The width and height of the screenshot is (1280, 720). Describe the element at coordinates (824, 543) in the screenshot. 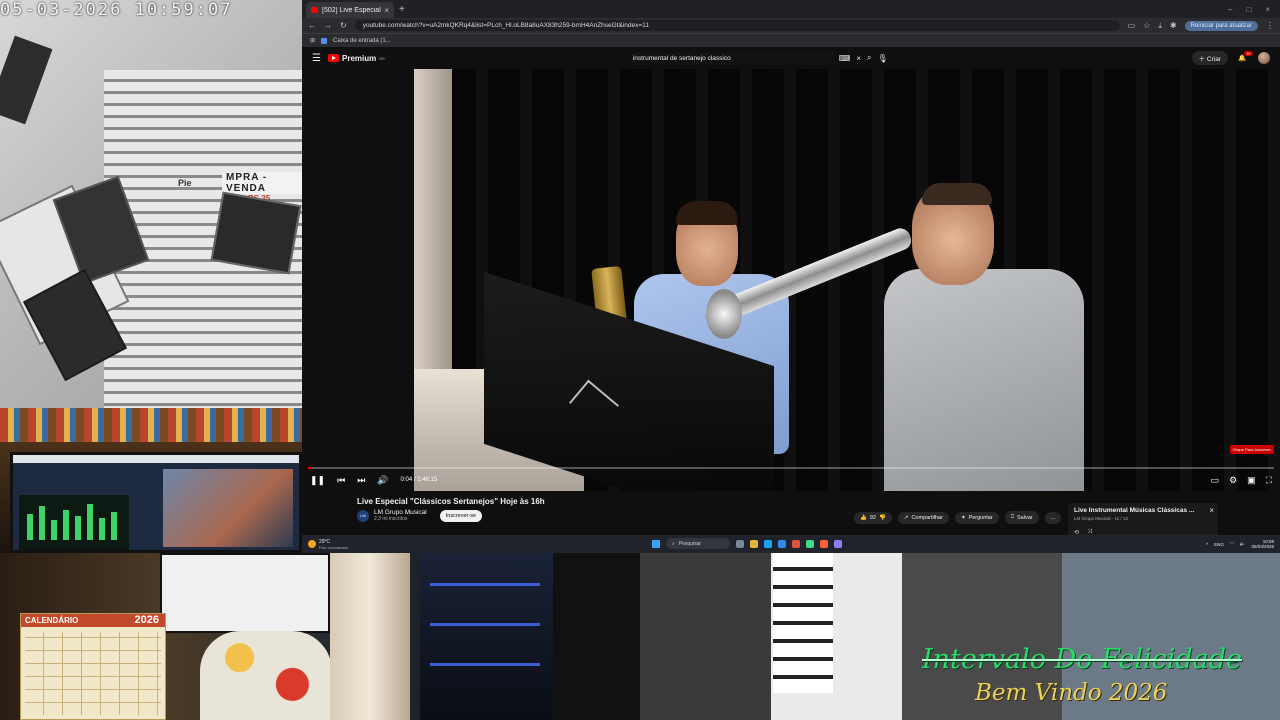

I see `media-icon` at that location.